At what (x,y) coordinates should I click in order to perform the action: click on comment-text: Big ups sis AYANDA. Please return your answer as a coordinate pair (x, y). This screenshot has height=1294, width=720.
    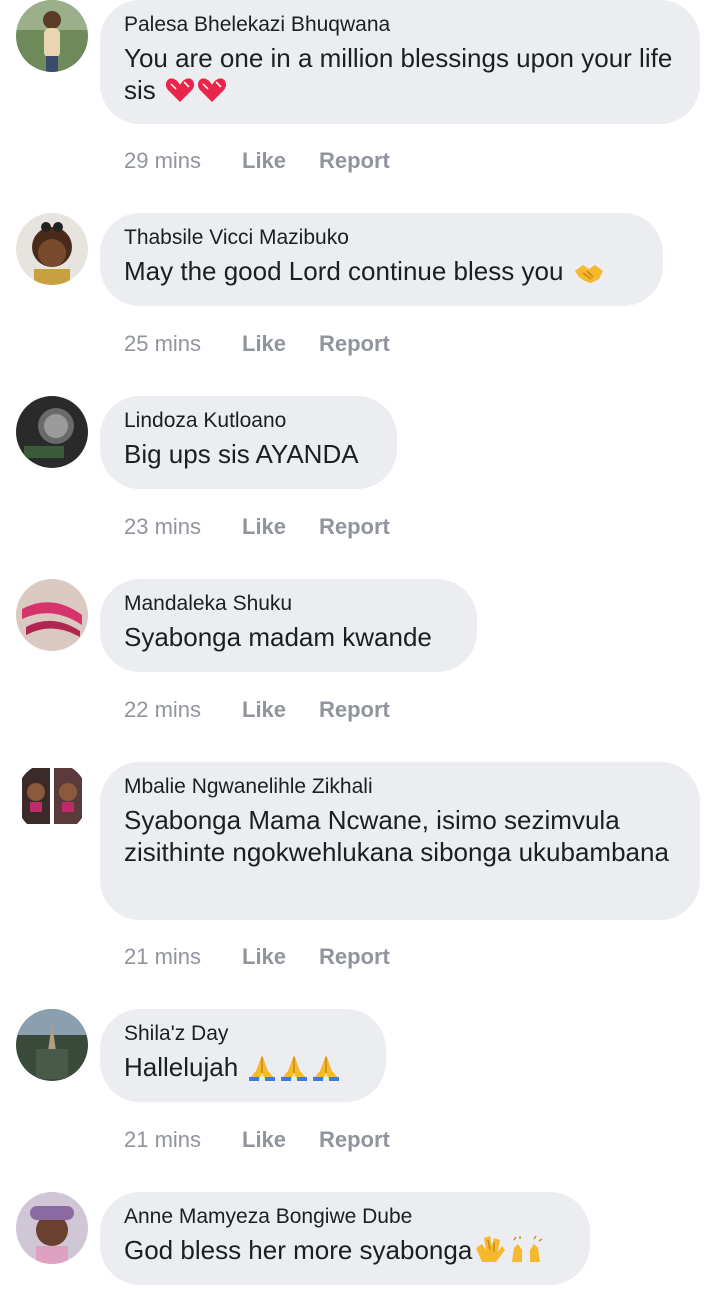
    Looking at the image, I should click on (248, 454).